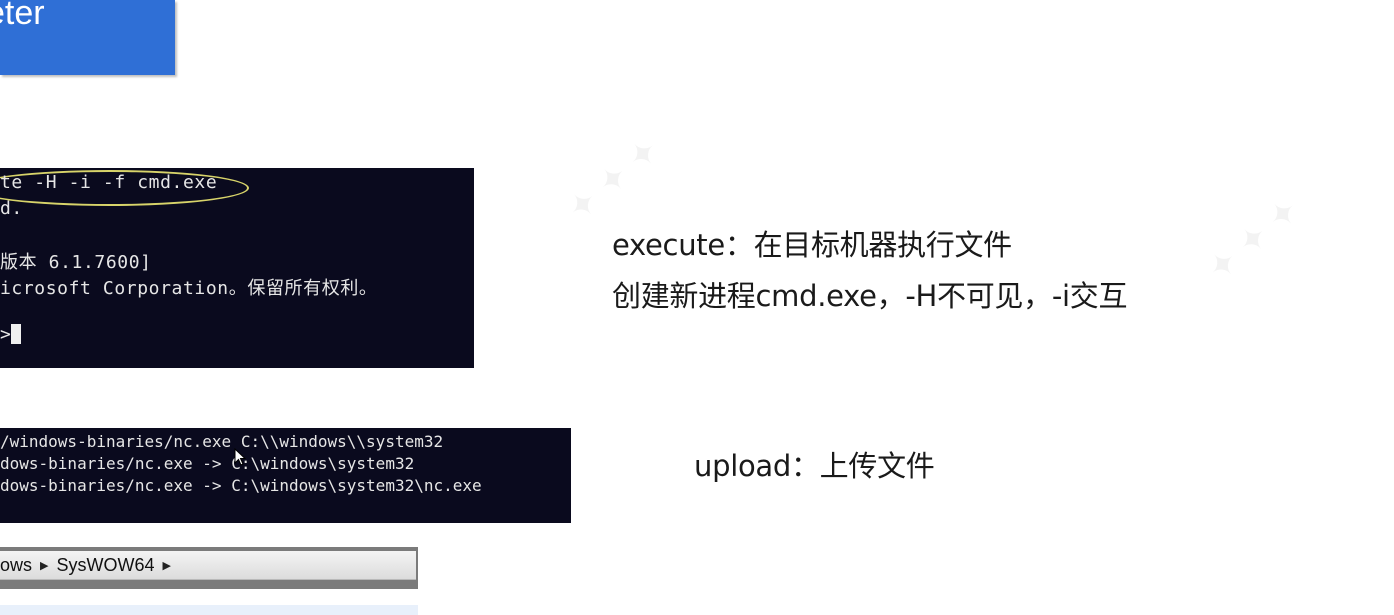 The width and height of the screenshot is (1394, 615). What do you see at coordinates (109, 182) in the screenshot?
I see `terminal-line: te -H -i -f cmd.exe` at bounding box center [109, 182].